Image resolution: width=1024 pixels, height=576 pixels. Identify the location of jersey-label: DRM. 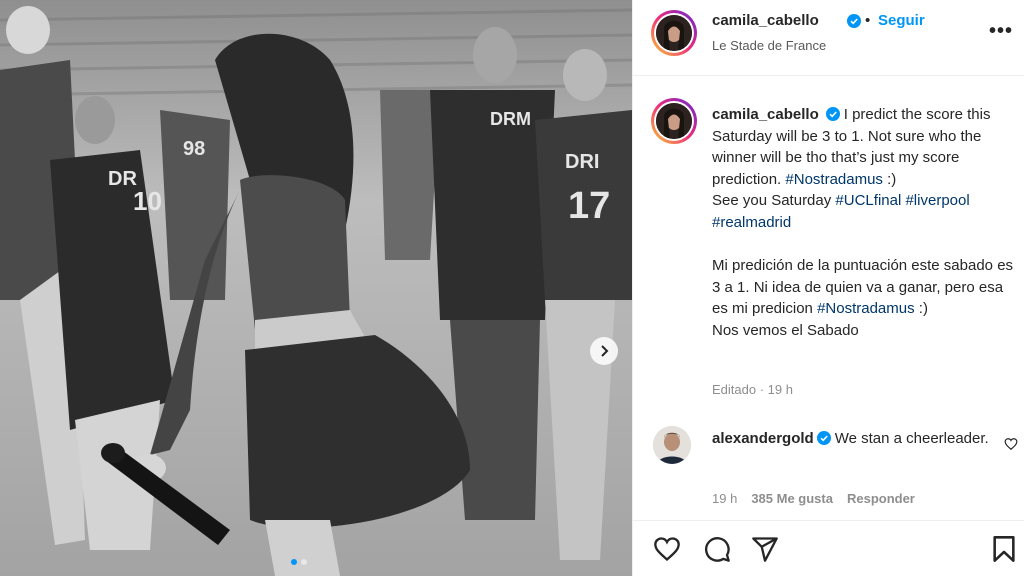
(510, 119).